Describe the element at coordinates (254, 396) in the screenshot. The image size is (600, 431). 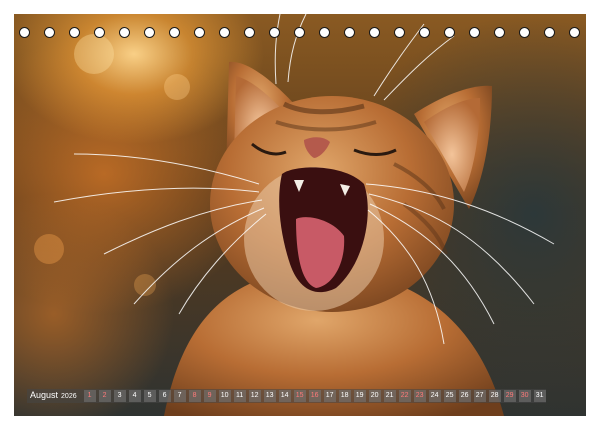
I see `day-cell: 12` at that location.